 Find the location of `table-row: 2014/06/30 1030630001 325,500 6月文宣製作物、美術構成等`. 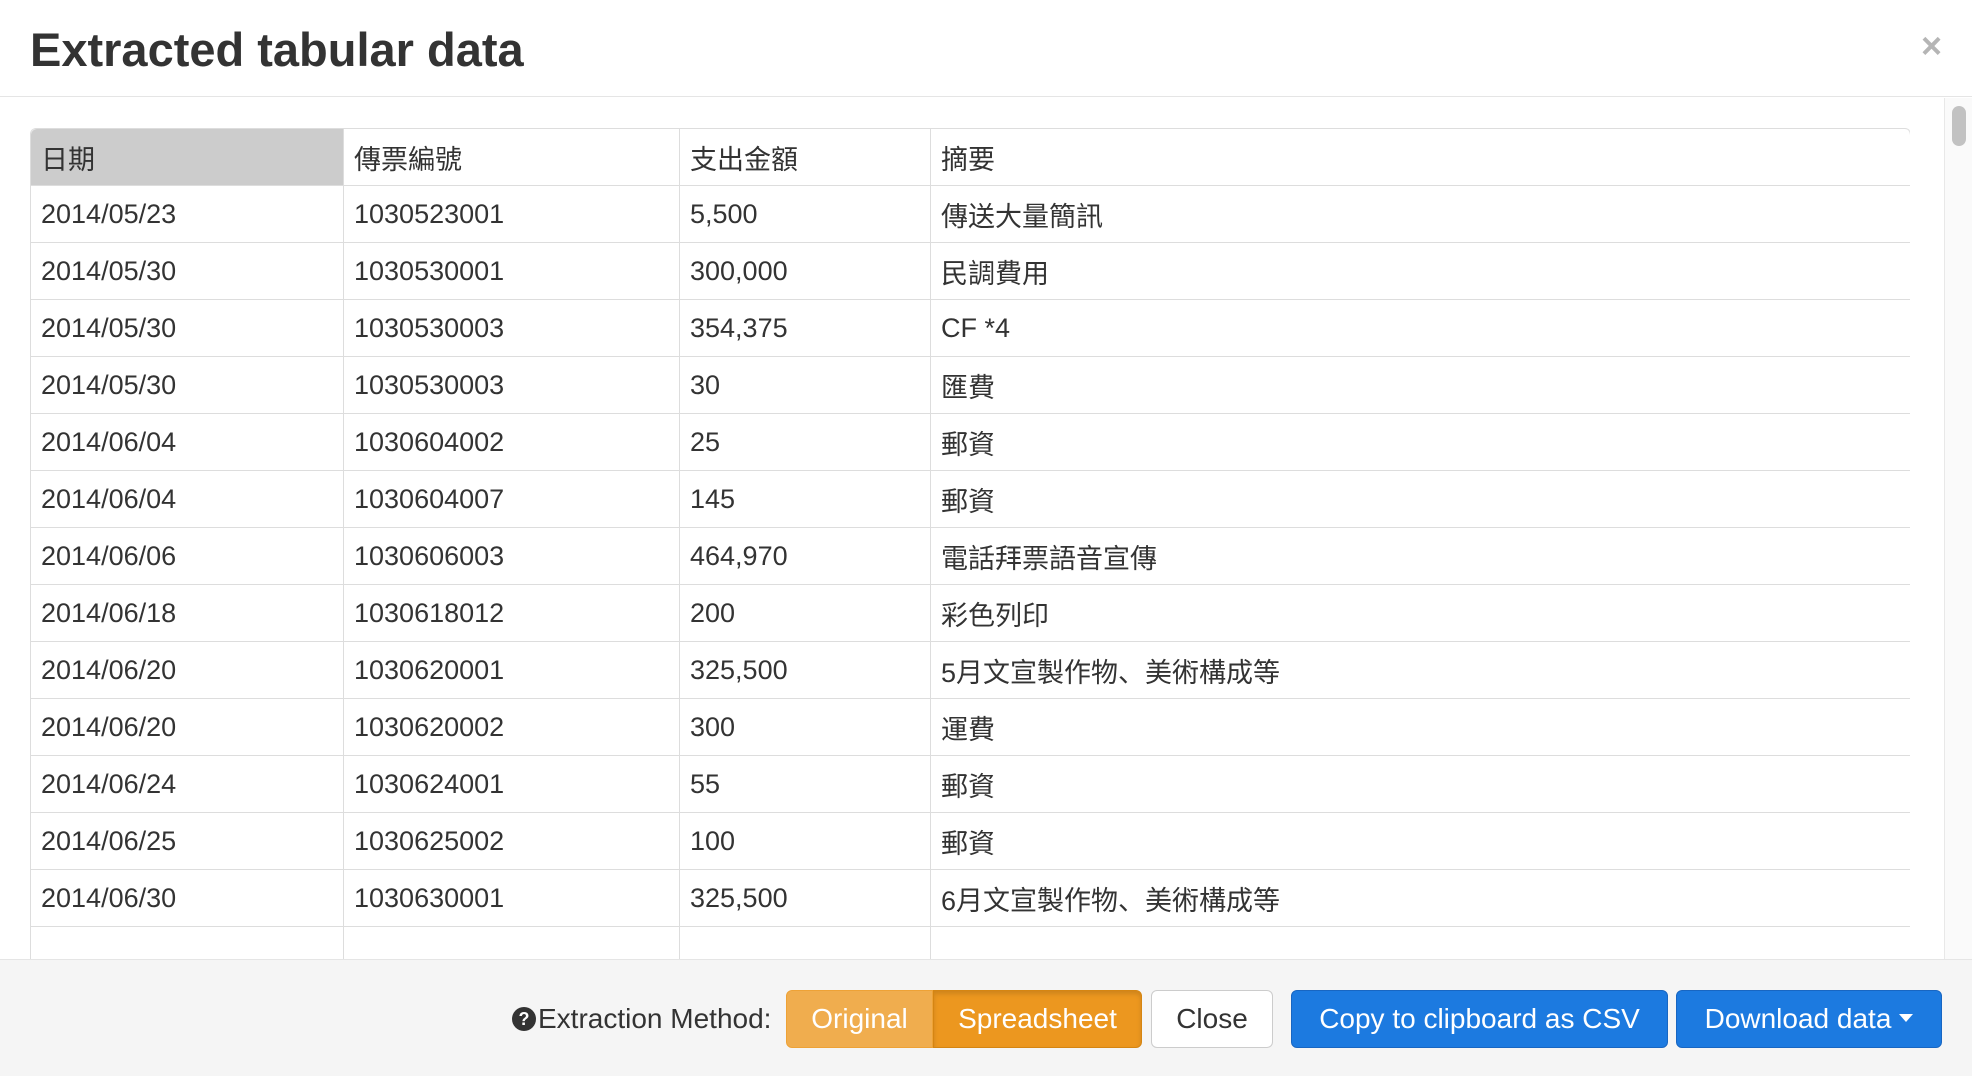

table-row: 2014/06/30 1030630001 325,500 6月文宣製作物、美術構成等 is located at coordinates (970, 898).